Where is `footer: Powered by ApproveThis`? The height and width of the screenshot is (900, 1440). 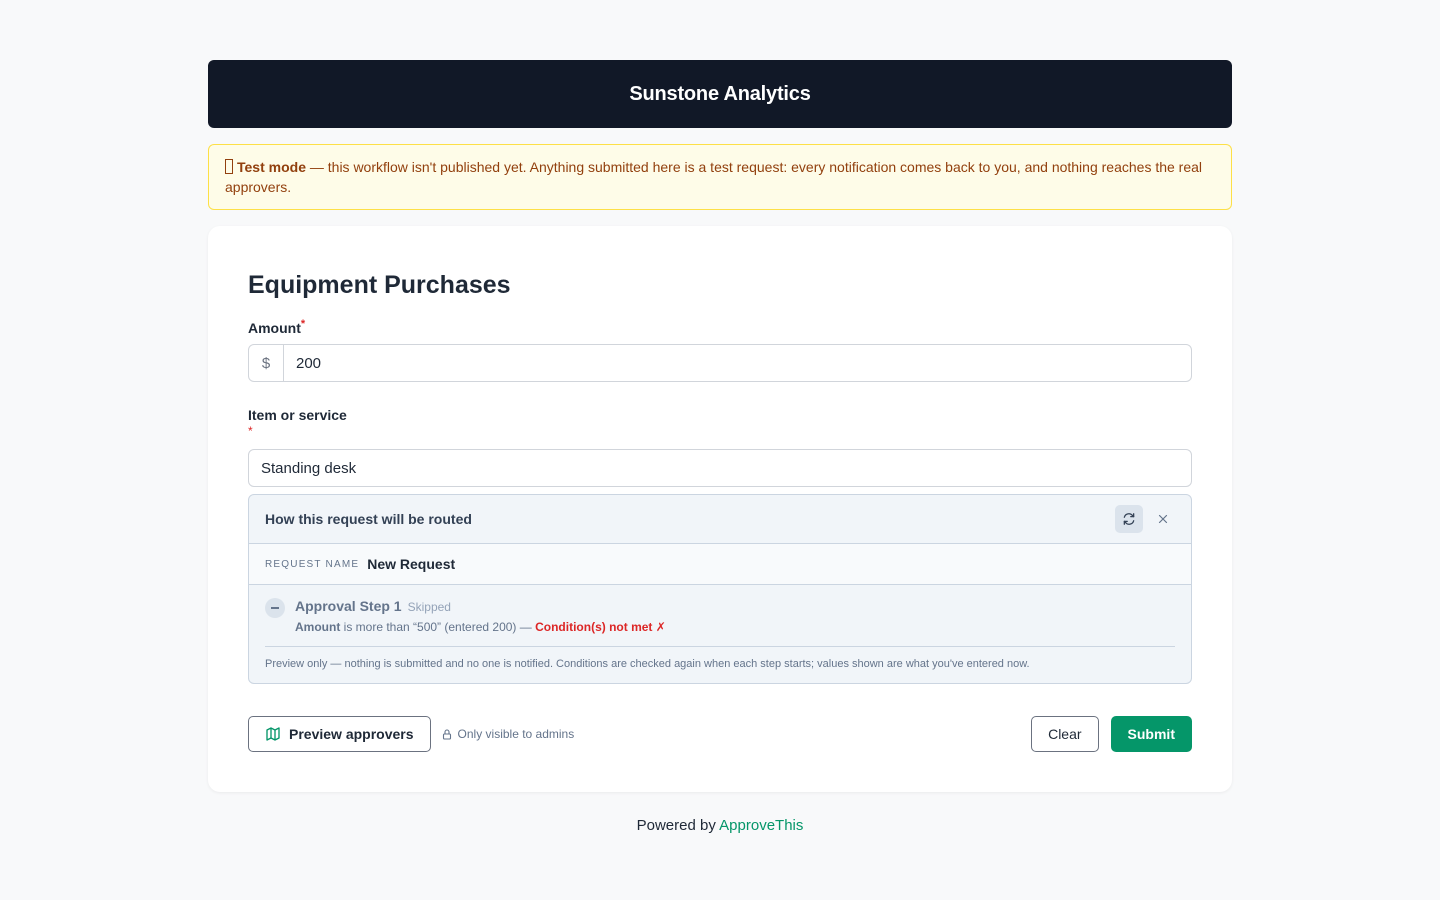
footer: Powered by ApproveThis is located at coordinates (720, 825).